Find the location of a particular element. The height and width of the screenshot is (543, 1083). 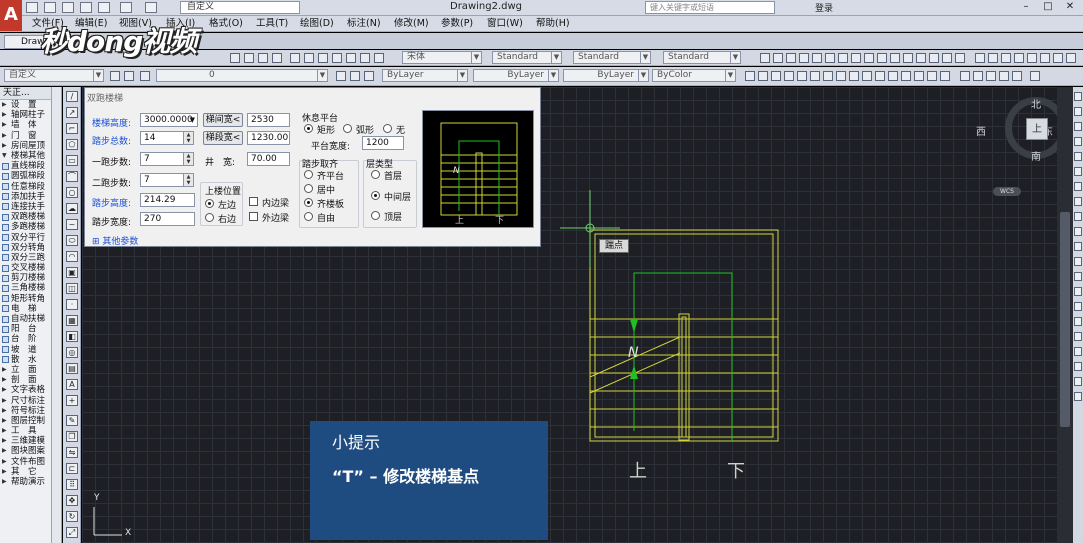

run2-steps-input: 7 is located at coordinates (162, 180).